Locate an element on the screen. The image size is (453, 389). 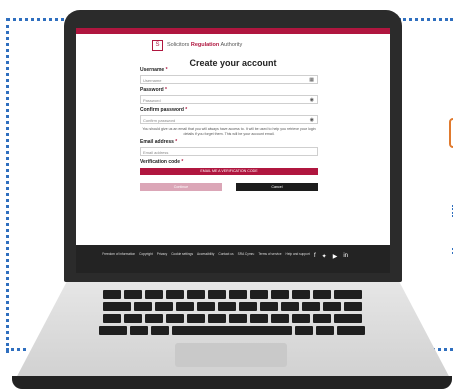
create-account-button: Continue is located at coordinates (181, 187).